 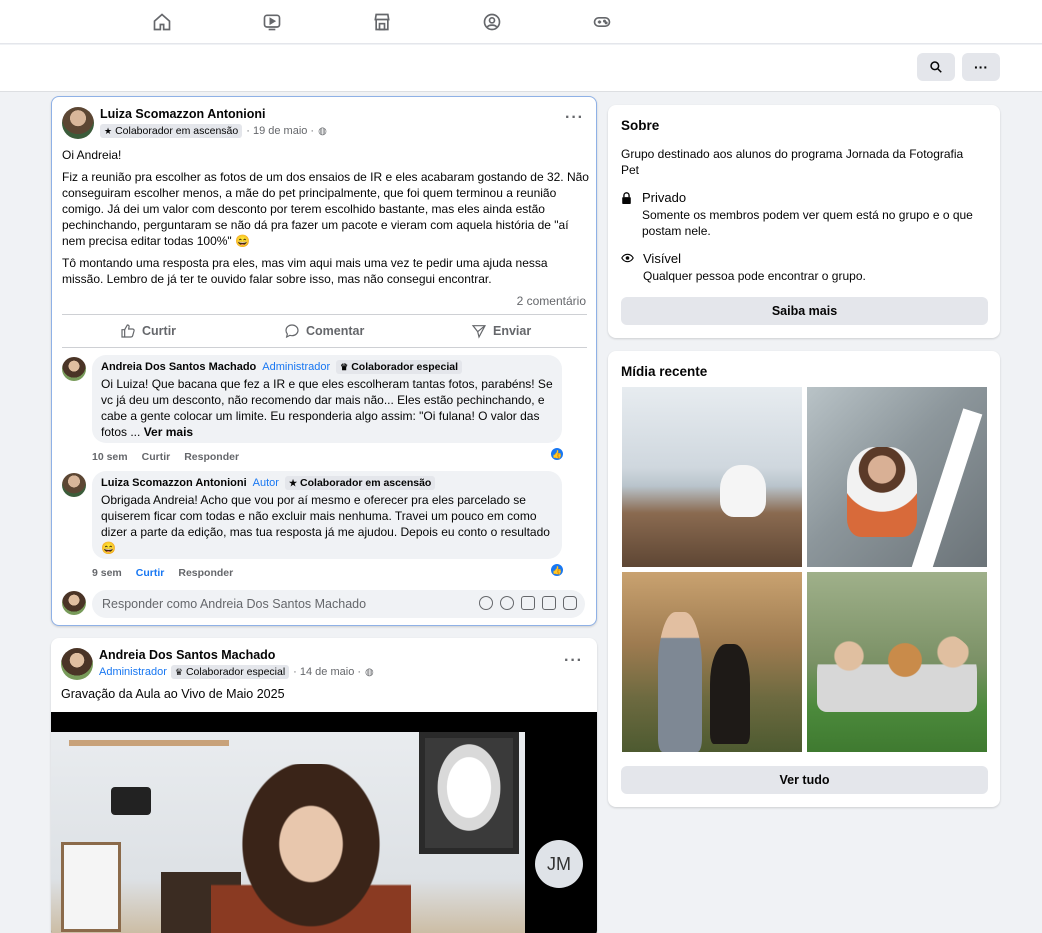 I want to click on top-navigation, so click(x=521, y=22).